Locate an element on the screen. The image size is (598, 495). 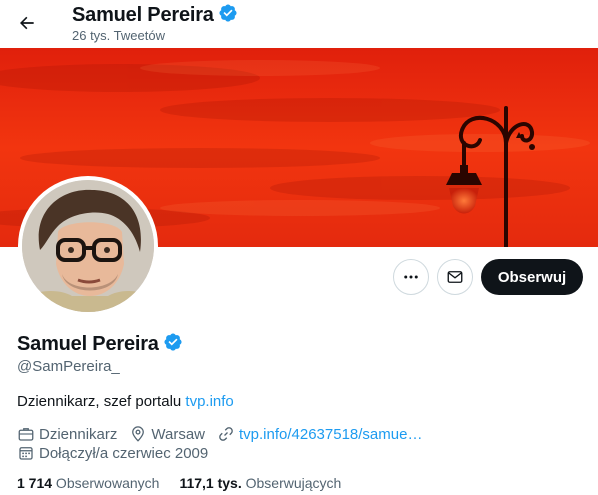
more-dots-icon is located at coordinates (411, 277).